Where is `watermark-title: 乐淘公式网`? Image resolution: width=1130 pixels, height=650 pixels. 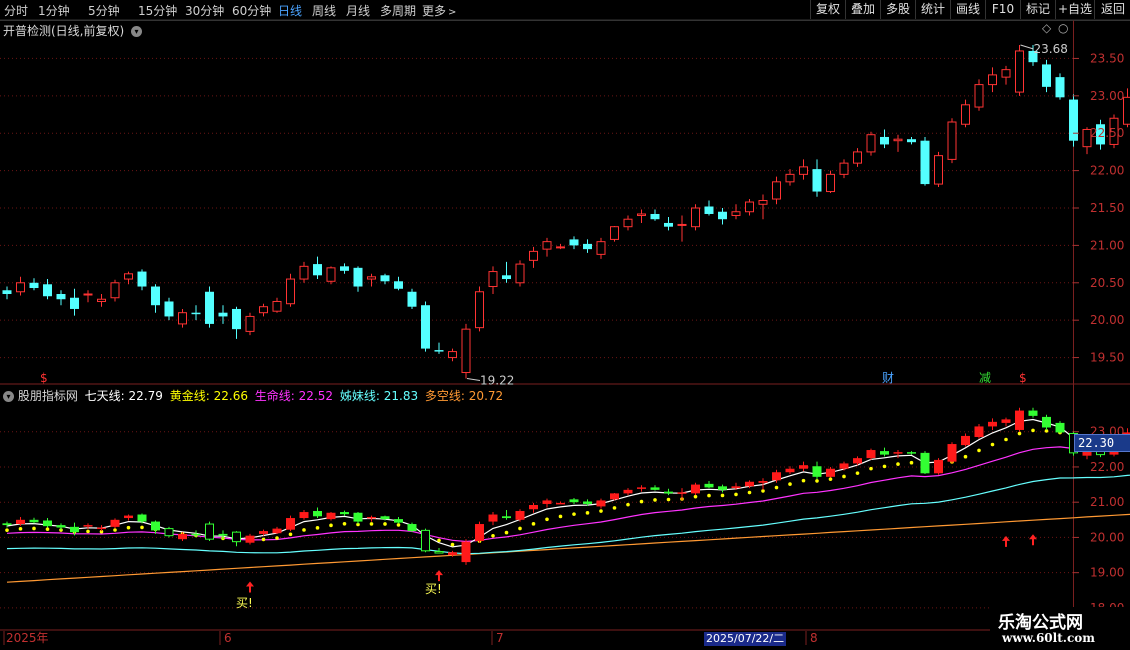 watermark-title: 乐淘公式网 is located at coordinates (1040, 623).